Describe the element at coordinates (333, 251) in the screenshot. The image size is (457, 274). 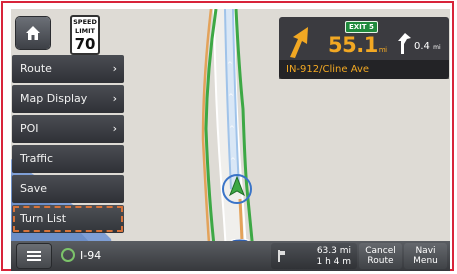
I see `trip-distance: 63.3 mi` at that location.